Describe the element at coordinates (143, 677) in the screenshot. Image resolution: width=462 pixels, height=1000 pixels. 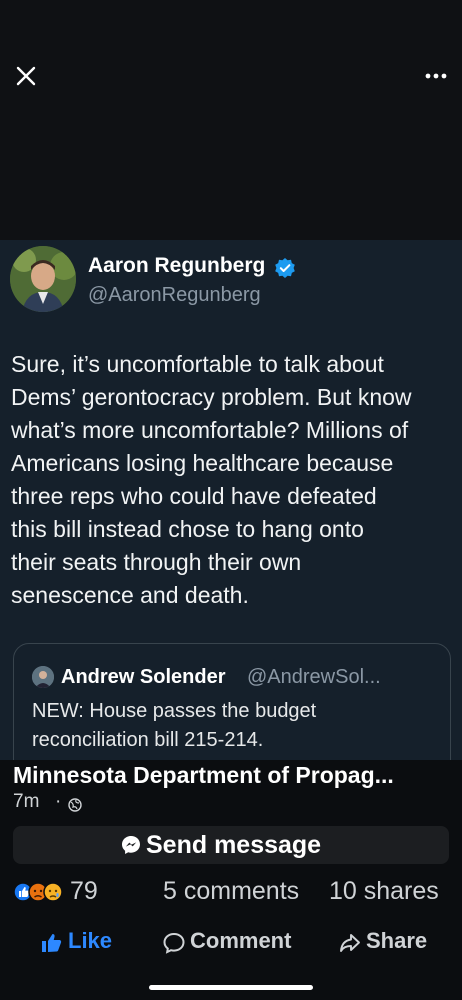
I see `quoted-author-name: Andrew Solender` at that location.